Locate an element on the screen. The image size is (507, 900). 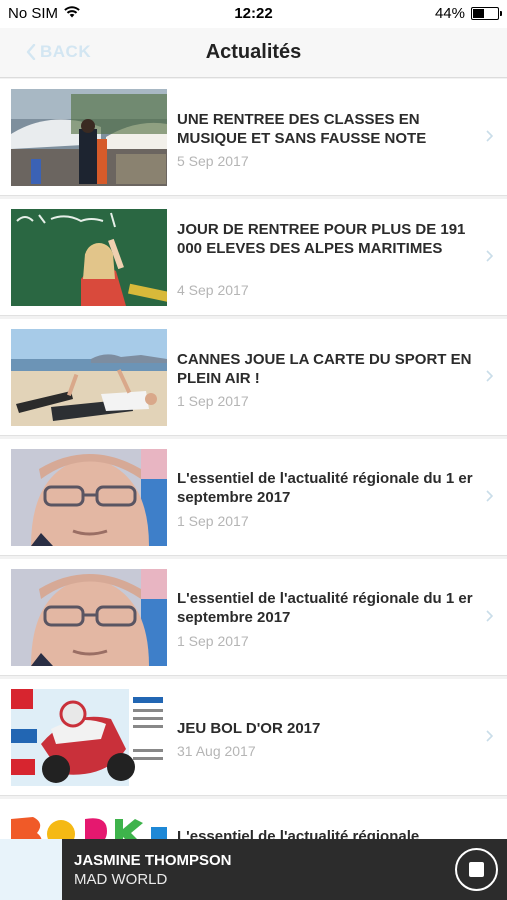
player-artist: JASMINE THOMPSON is located at coordinates (153, 860).